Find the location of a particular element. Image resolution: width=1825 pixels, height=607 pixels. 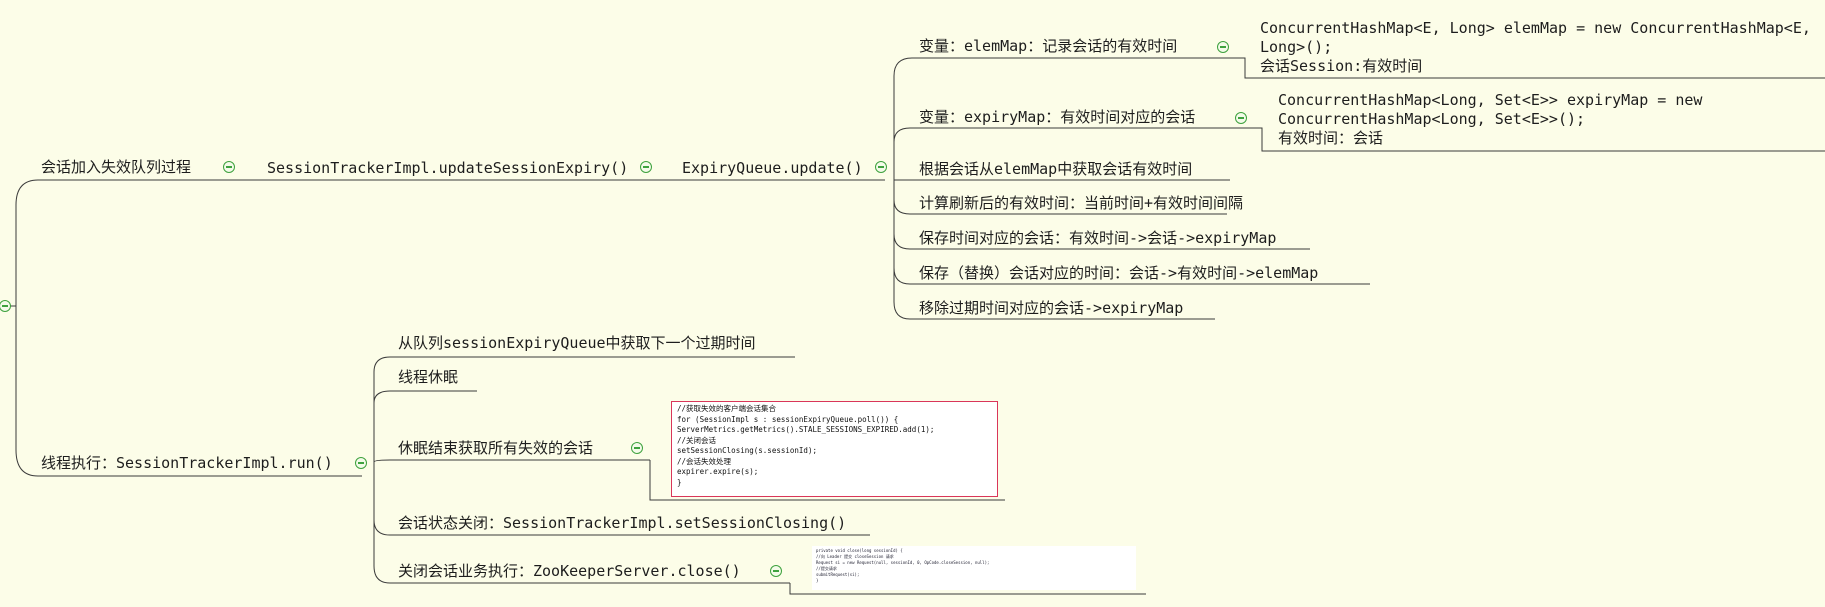

code-line: //会话失效处理 is located at coordinates (704, 461).